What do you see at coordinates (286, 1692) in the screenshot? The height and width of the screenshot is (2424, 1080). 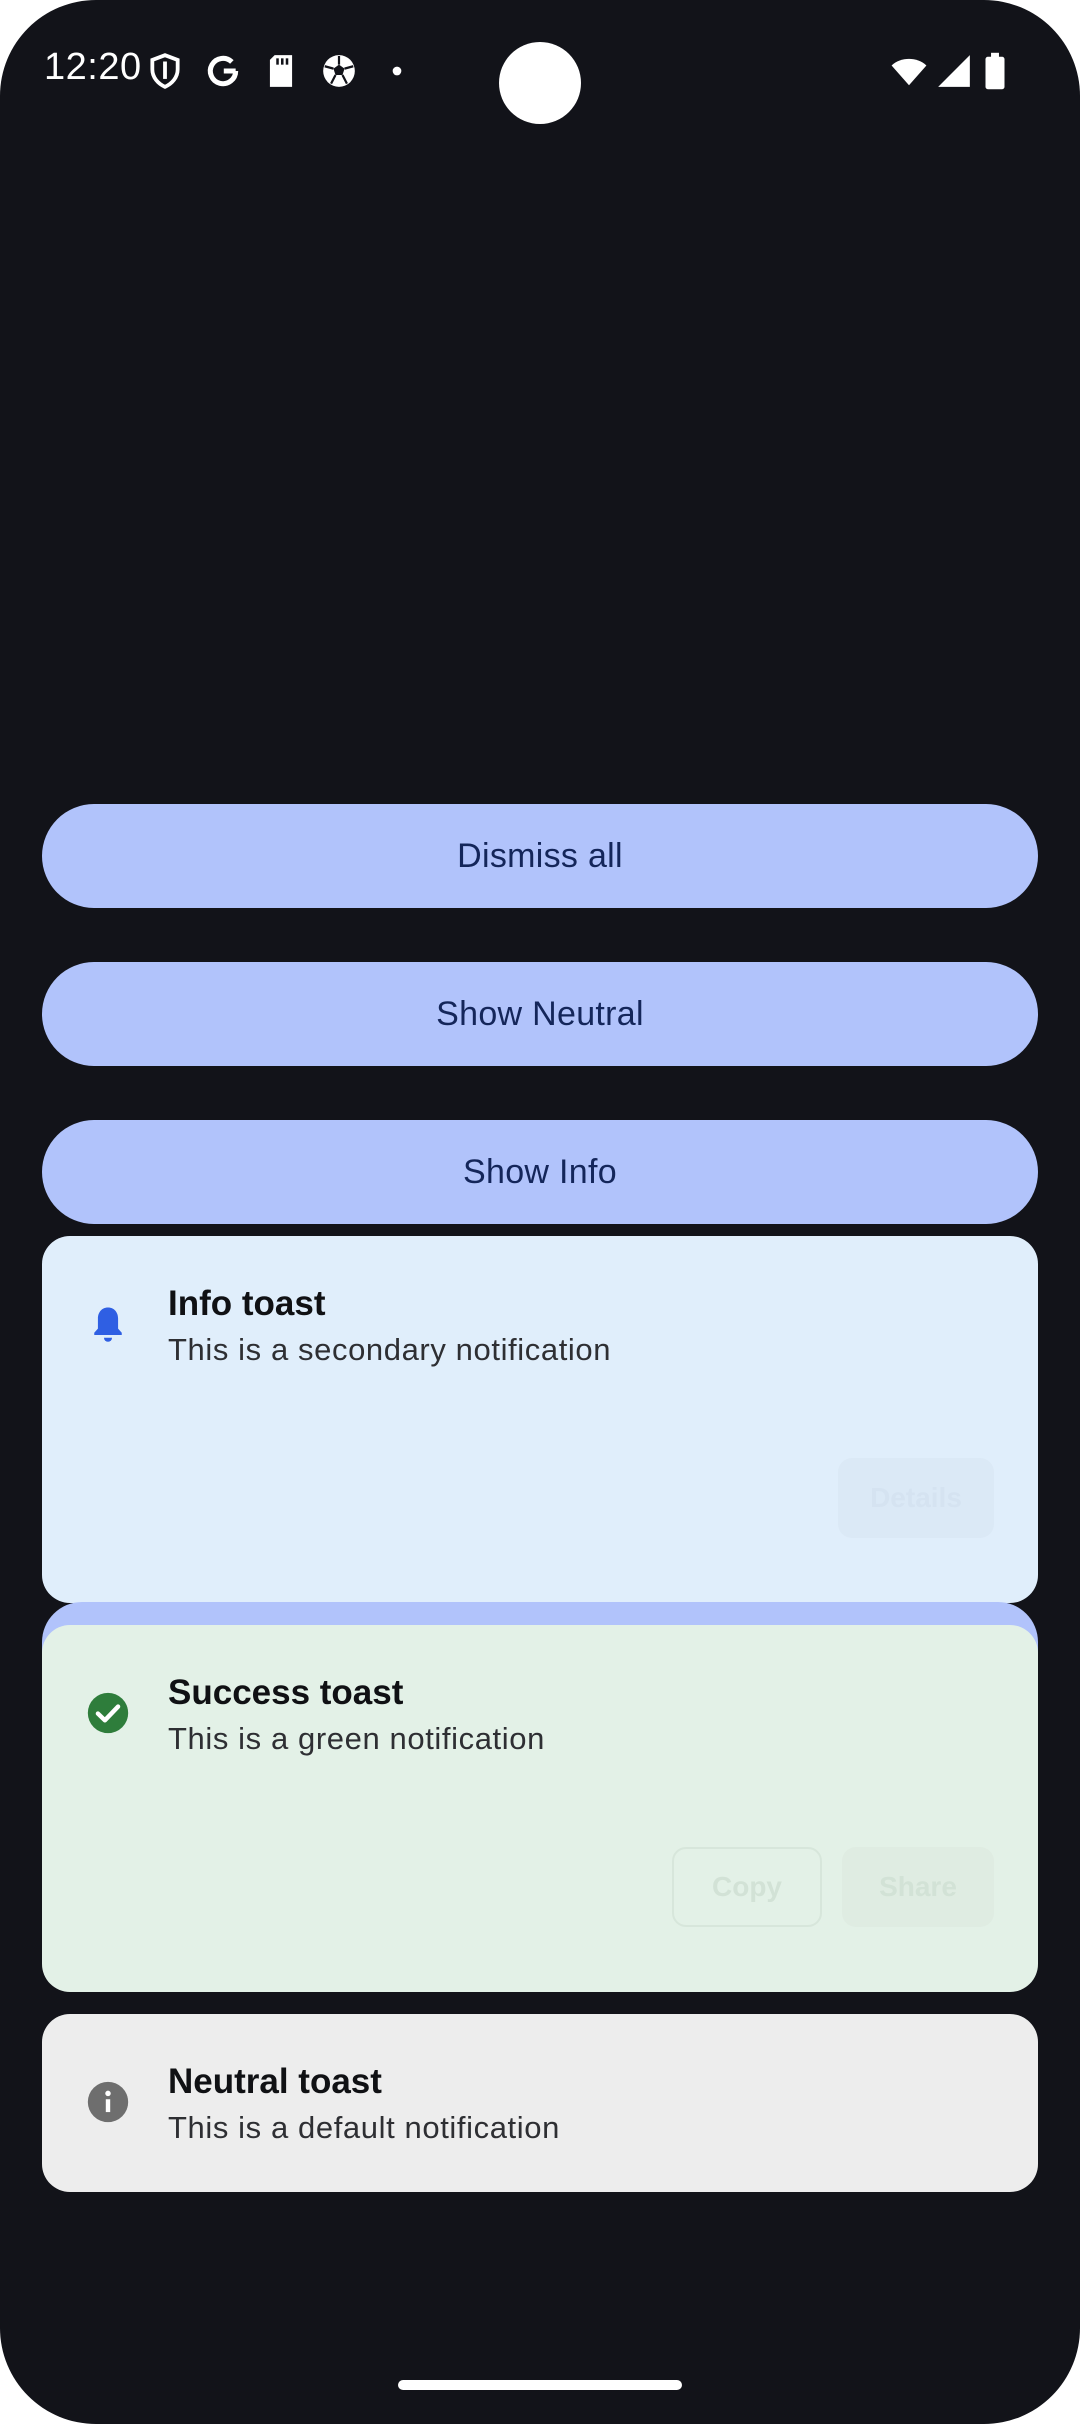 I see `success-toast-title: Success toast` at bounding box center [286, 1692].